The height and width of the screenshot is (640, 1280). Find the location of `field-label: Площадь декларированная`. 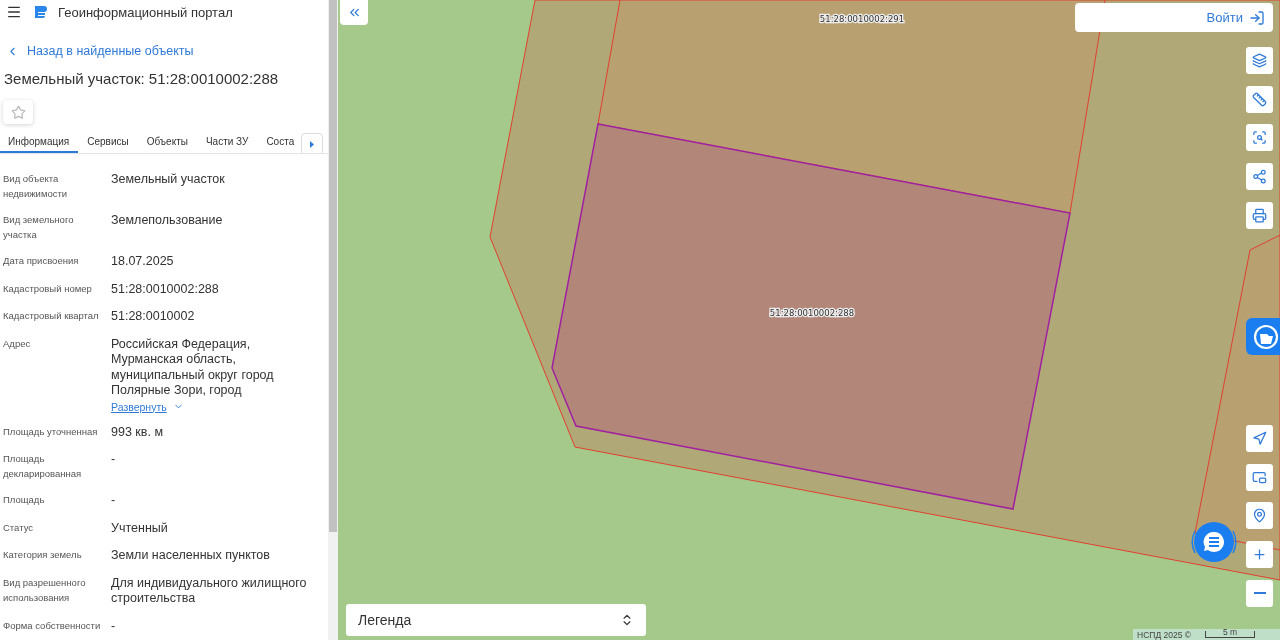

field-label: Площадь декларированная is located at coordinates (43, 466).